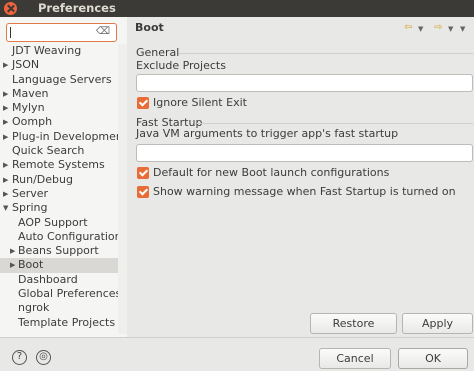  What do you see at coordinates (30, 193) in the screenshot?
I see `tree-item-label: Server` at bounding box center [30, 193].